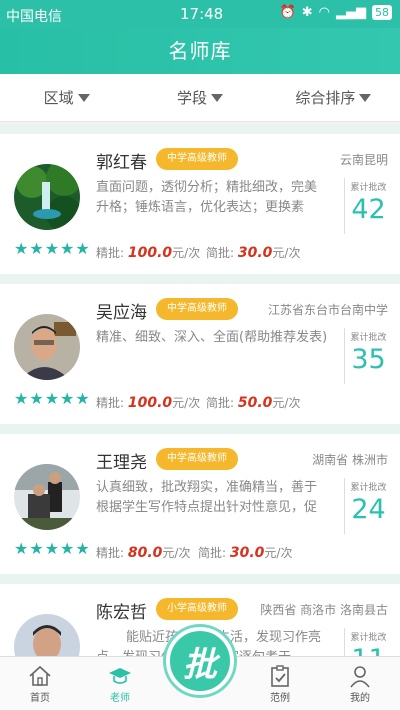 The image size is (400, 710). Describe the element at coordinates (368, 509) in the screenshot. I see `count-value: 24` at that location.